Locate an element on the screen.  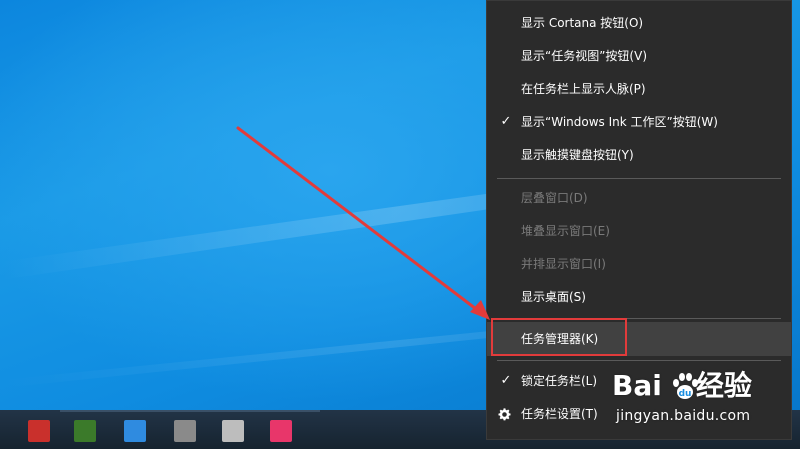
gear-icon is located at coordinates (504, 414).